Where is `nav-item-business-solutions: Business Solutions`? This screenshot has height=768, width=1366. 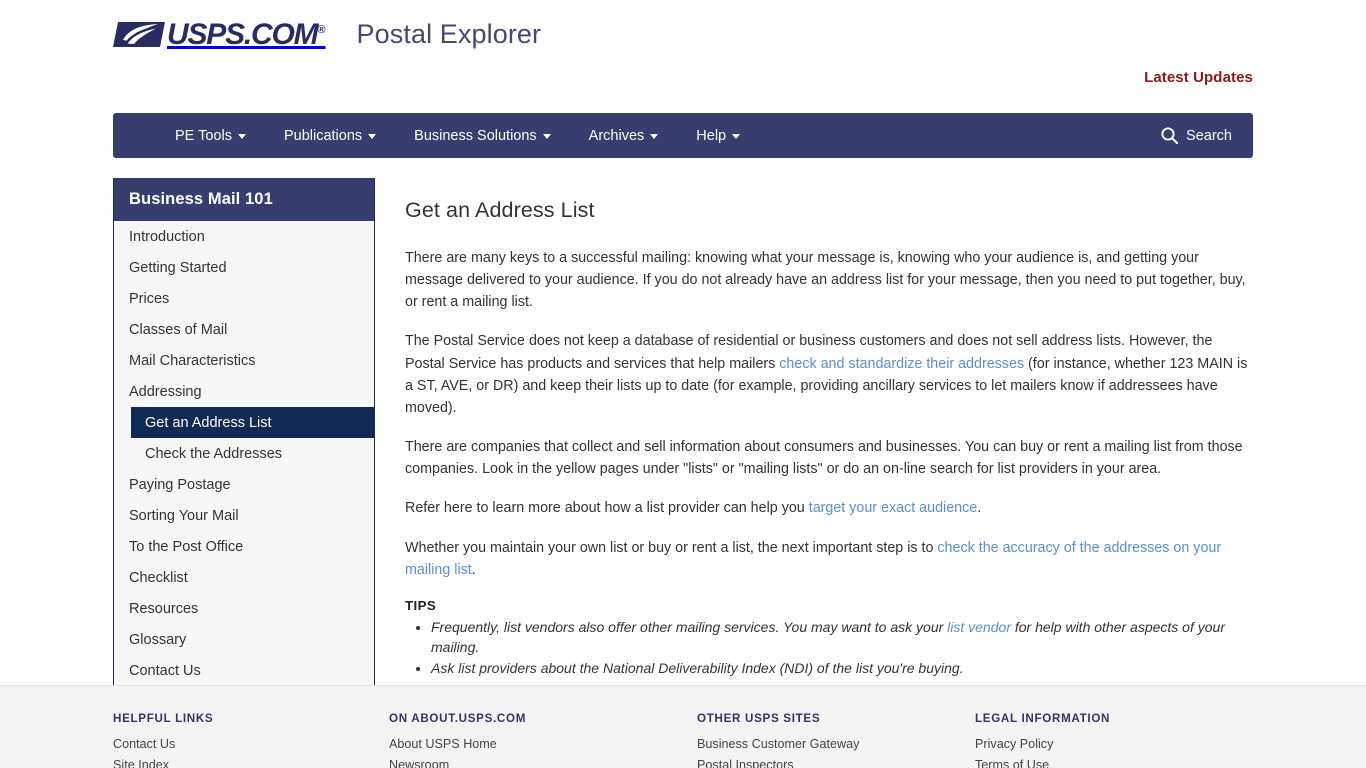 nav-item-business-solutions: Business Solutions is located at coordinates (482, 135).